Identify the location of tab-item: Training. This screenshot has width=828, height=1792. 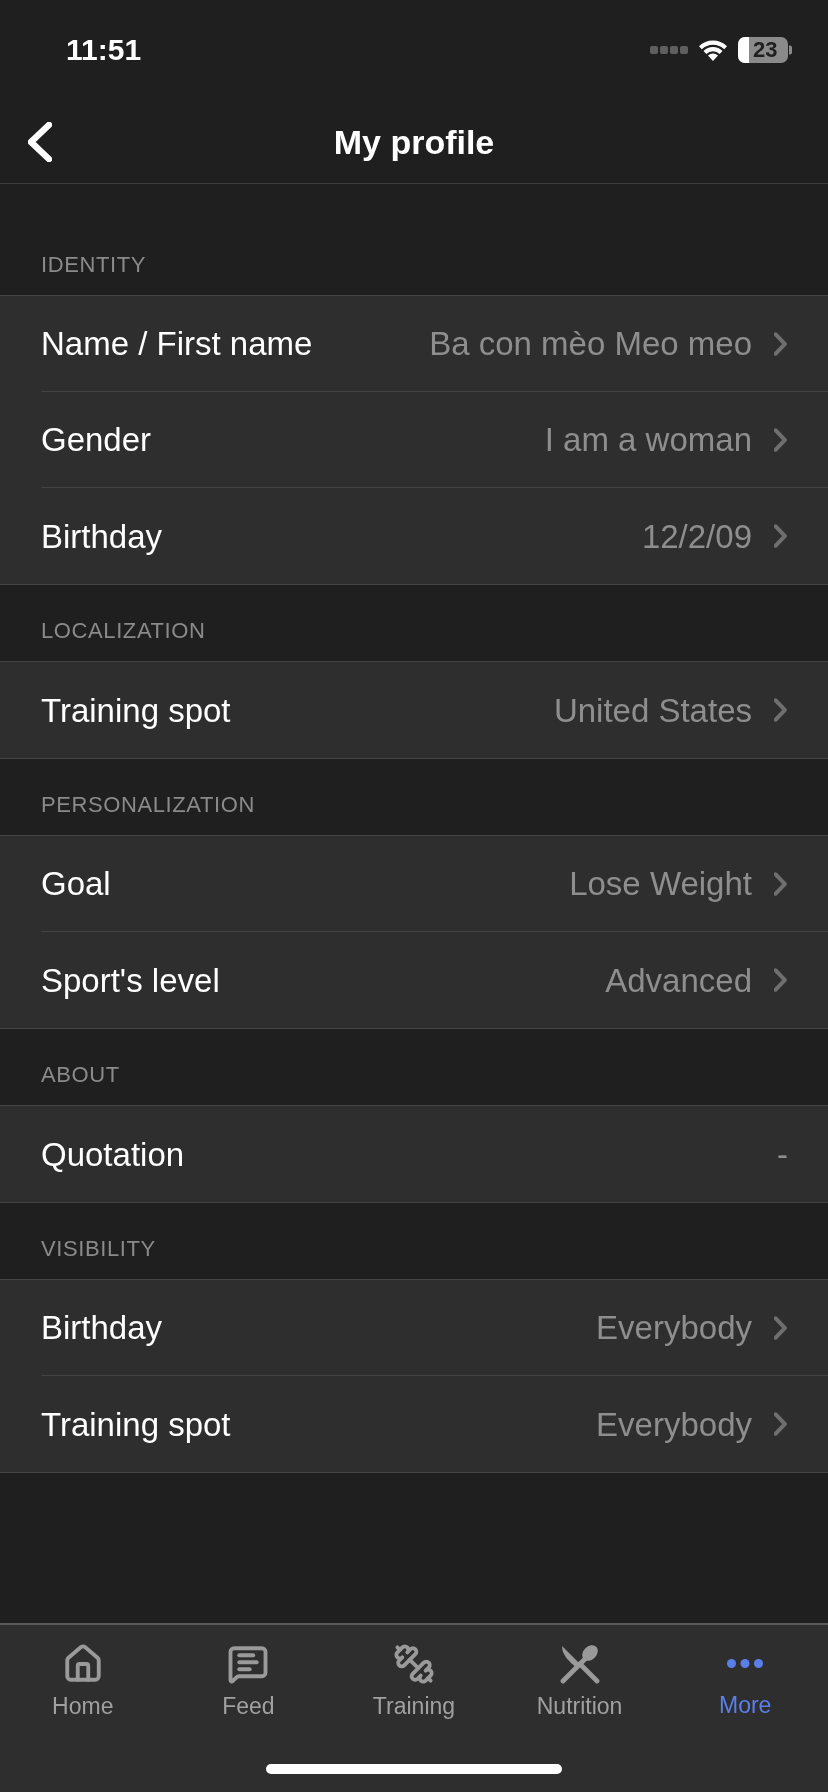
(414, 1672).